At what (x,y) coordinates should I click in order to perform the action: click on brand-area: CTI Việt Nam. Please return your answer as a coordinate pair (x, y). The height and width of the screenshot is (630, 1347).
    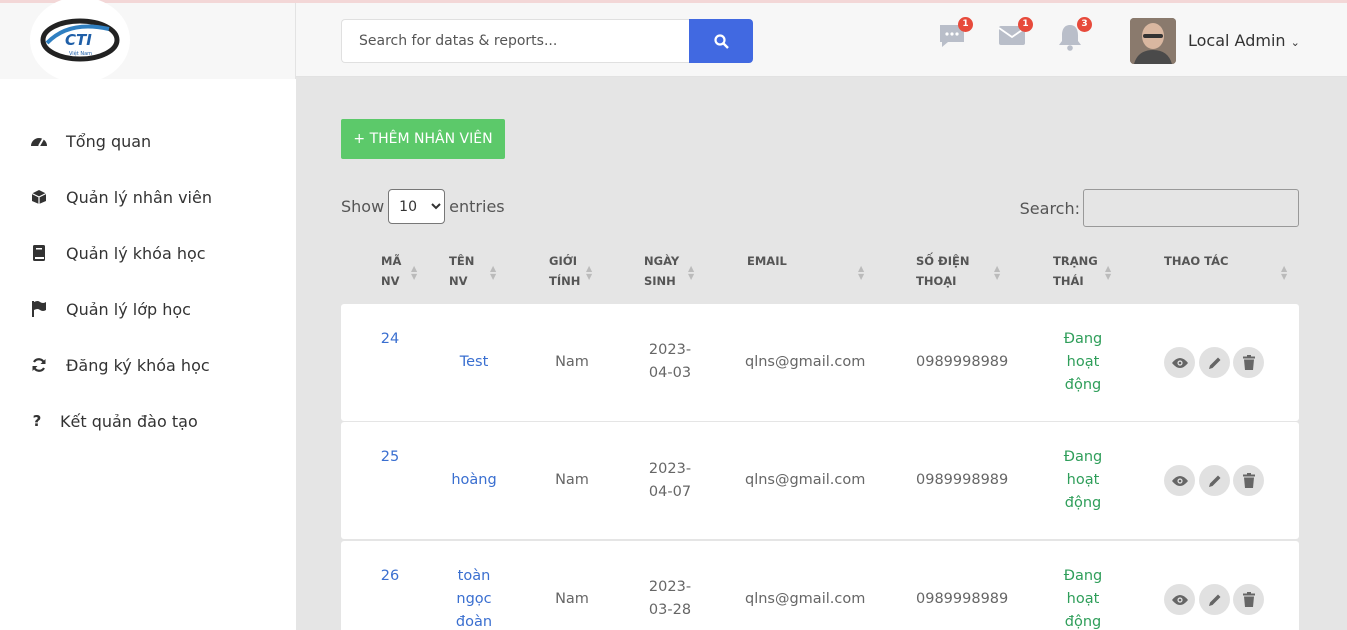
    Looking at the image, I should click on (148, 41).